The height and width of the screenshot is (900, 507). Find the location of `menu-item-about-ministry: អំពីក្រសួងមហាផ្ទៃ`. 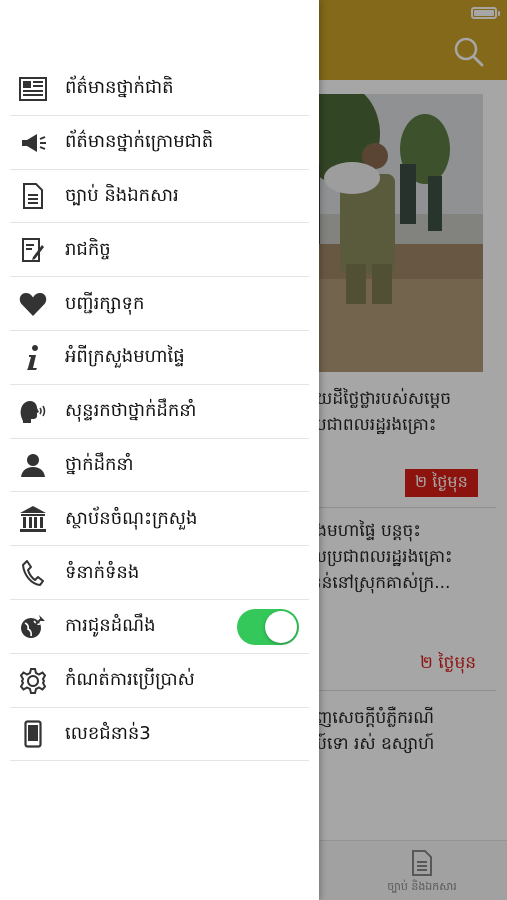

menu-item-about-ministry: អំពីក្រសួងមហាផ្ទៃ is located at coordinates (159, 358).